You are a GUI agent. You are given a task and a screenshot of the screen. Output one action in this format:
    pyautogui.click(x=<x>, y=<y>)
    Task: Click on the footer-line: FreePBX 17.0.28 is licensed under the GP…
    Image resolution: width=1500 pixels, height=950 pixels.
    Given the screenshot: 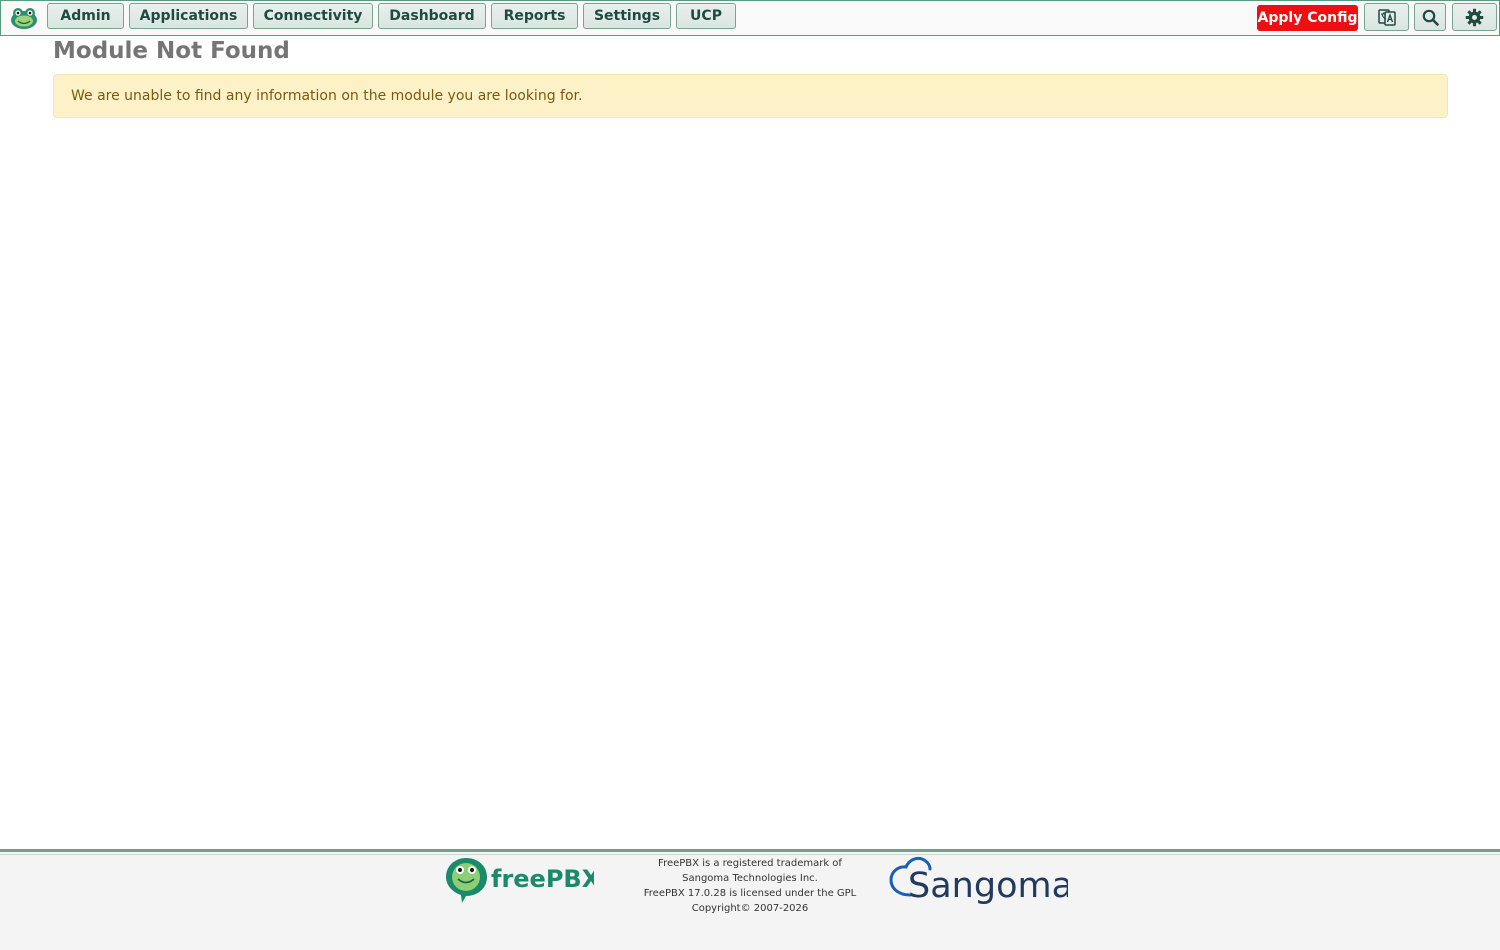 What is the action you would take?
    pyautogui.click(x=750, y=893)
    